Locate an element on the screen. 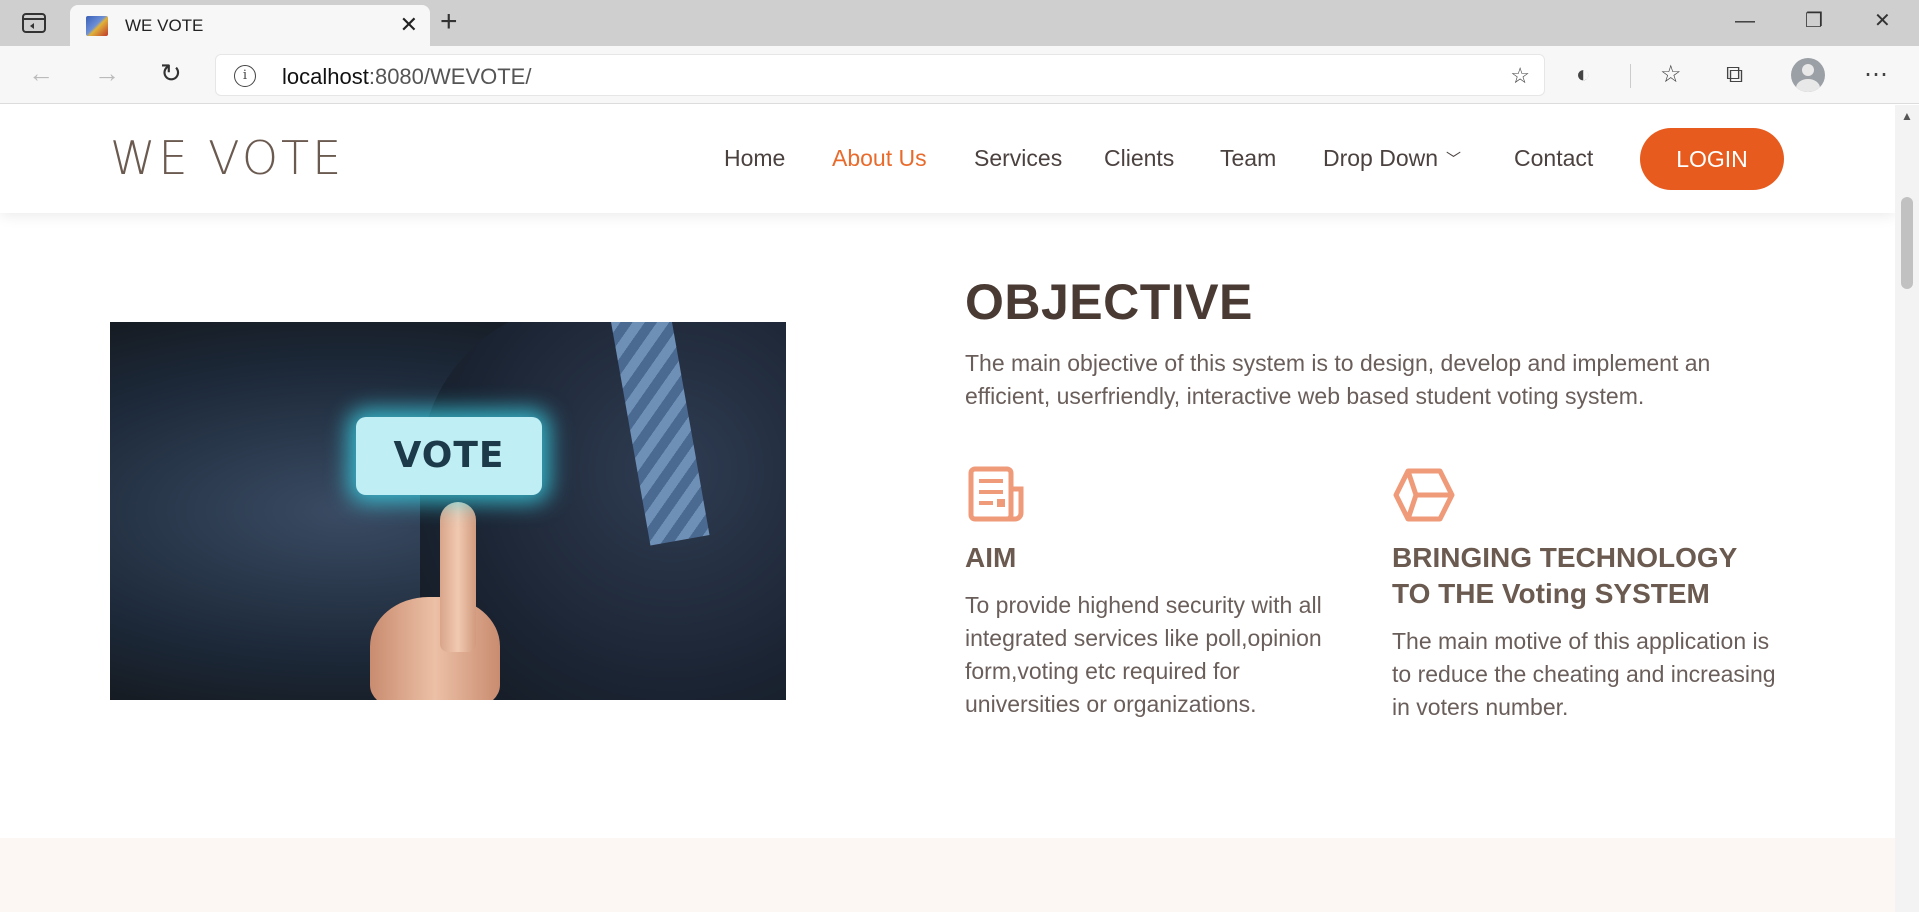 Image resolution: width=1919 pixels, height=912 pixels. nav-clients: Clients is located at coordinates (1139, 158).